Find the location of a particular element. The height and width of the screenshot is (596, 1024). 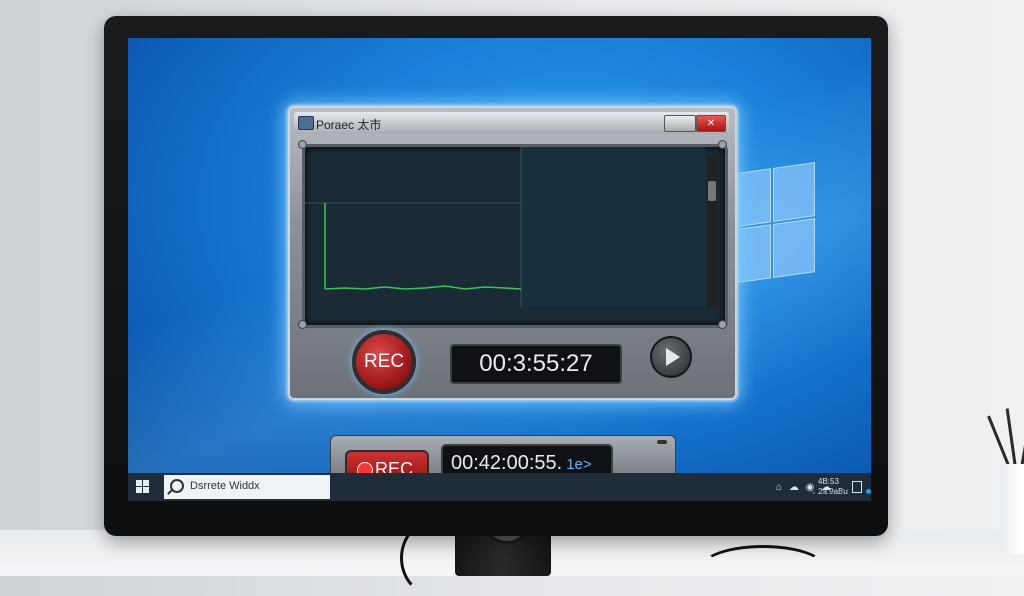

tray-time-line1: 4B:53 is located at coordinates (828, 481).